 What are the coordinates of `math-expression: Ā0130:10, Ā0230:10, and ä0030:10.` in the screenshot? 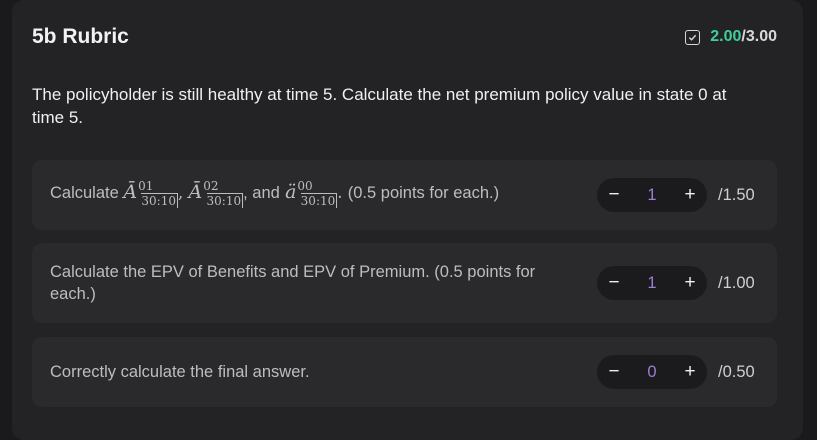 It's located at (235, 193).